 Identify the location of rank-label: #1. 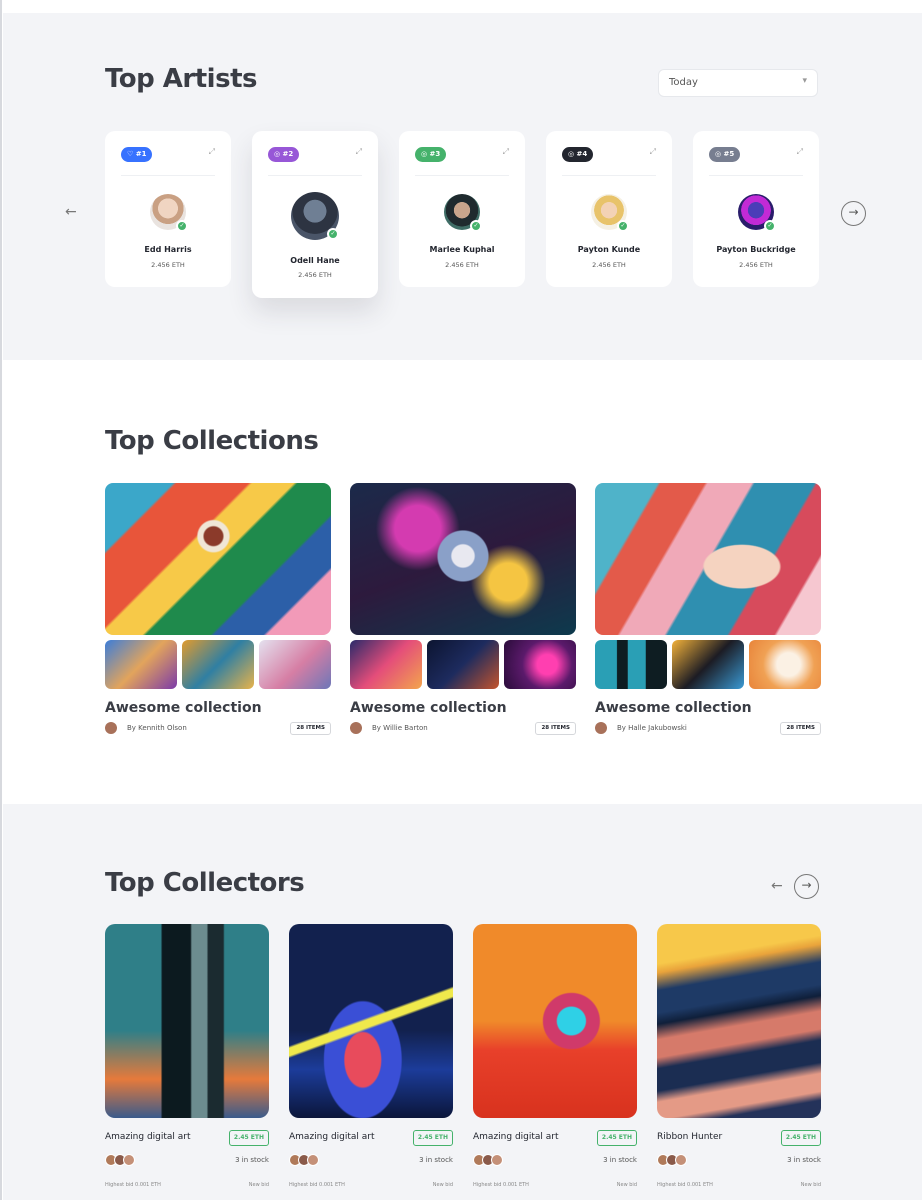
(141, 154).